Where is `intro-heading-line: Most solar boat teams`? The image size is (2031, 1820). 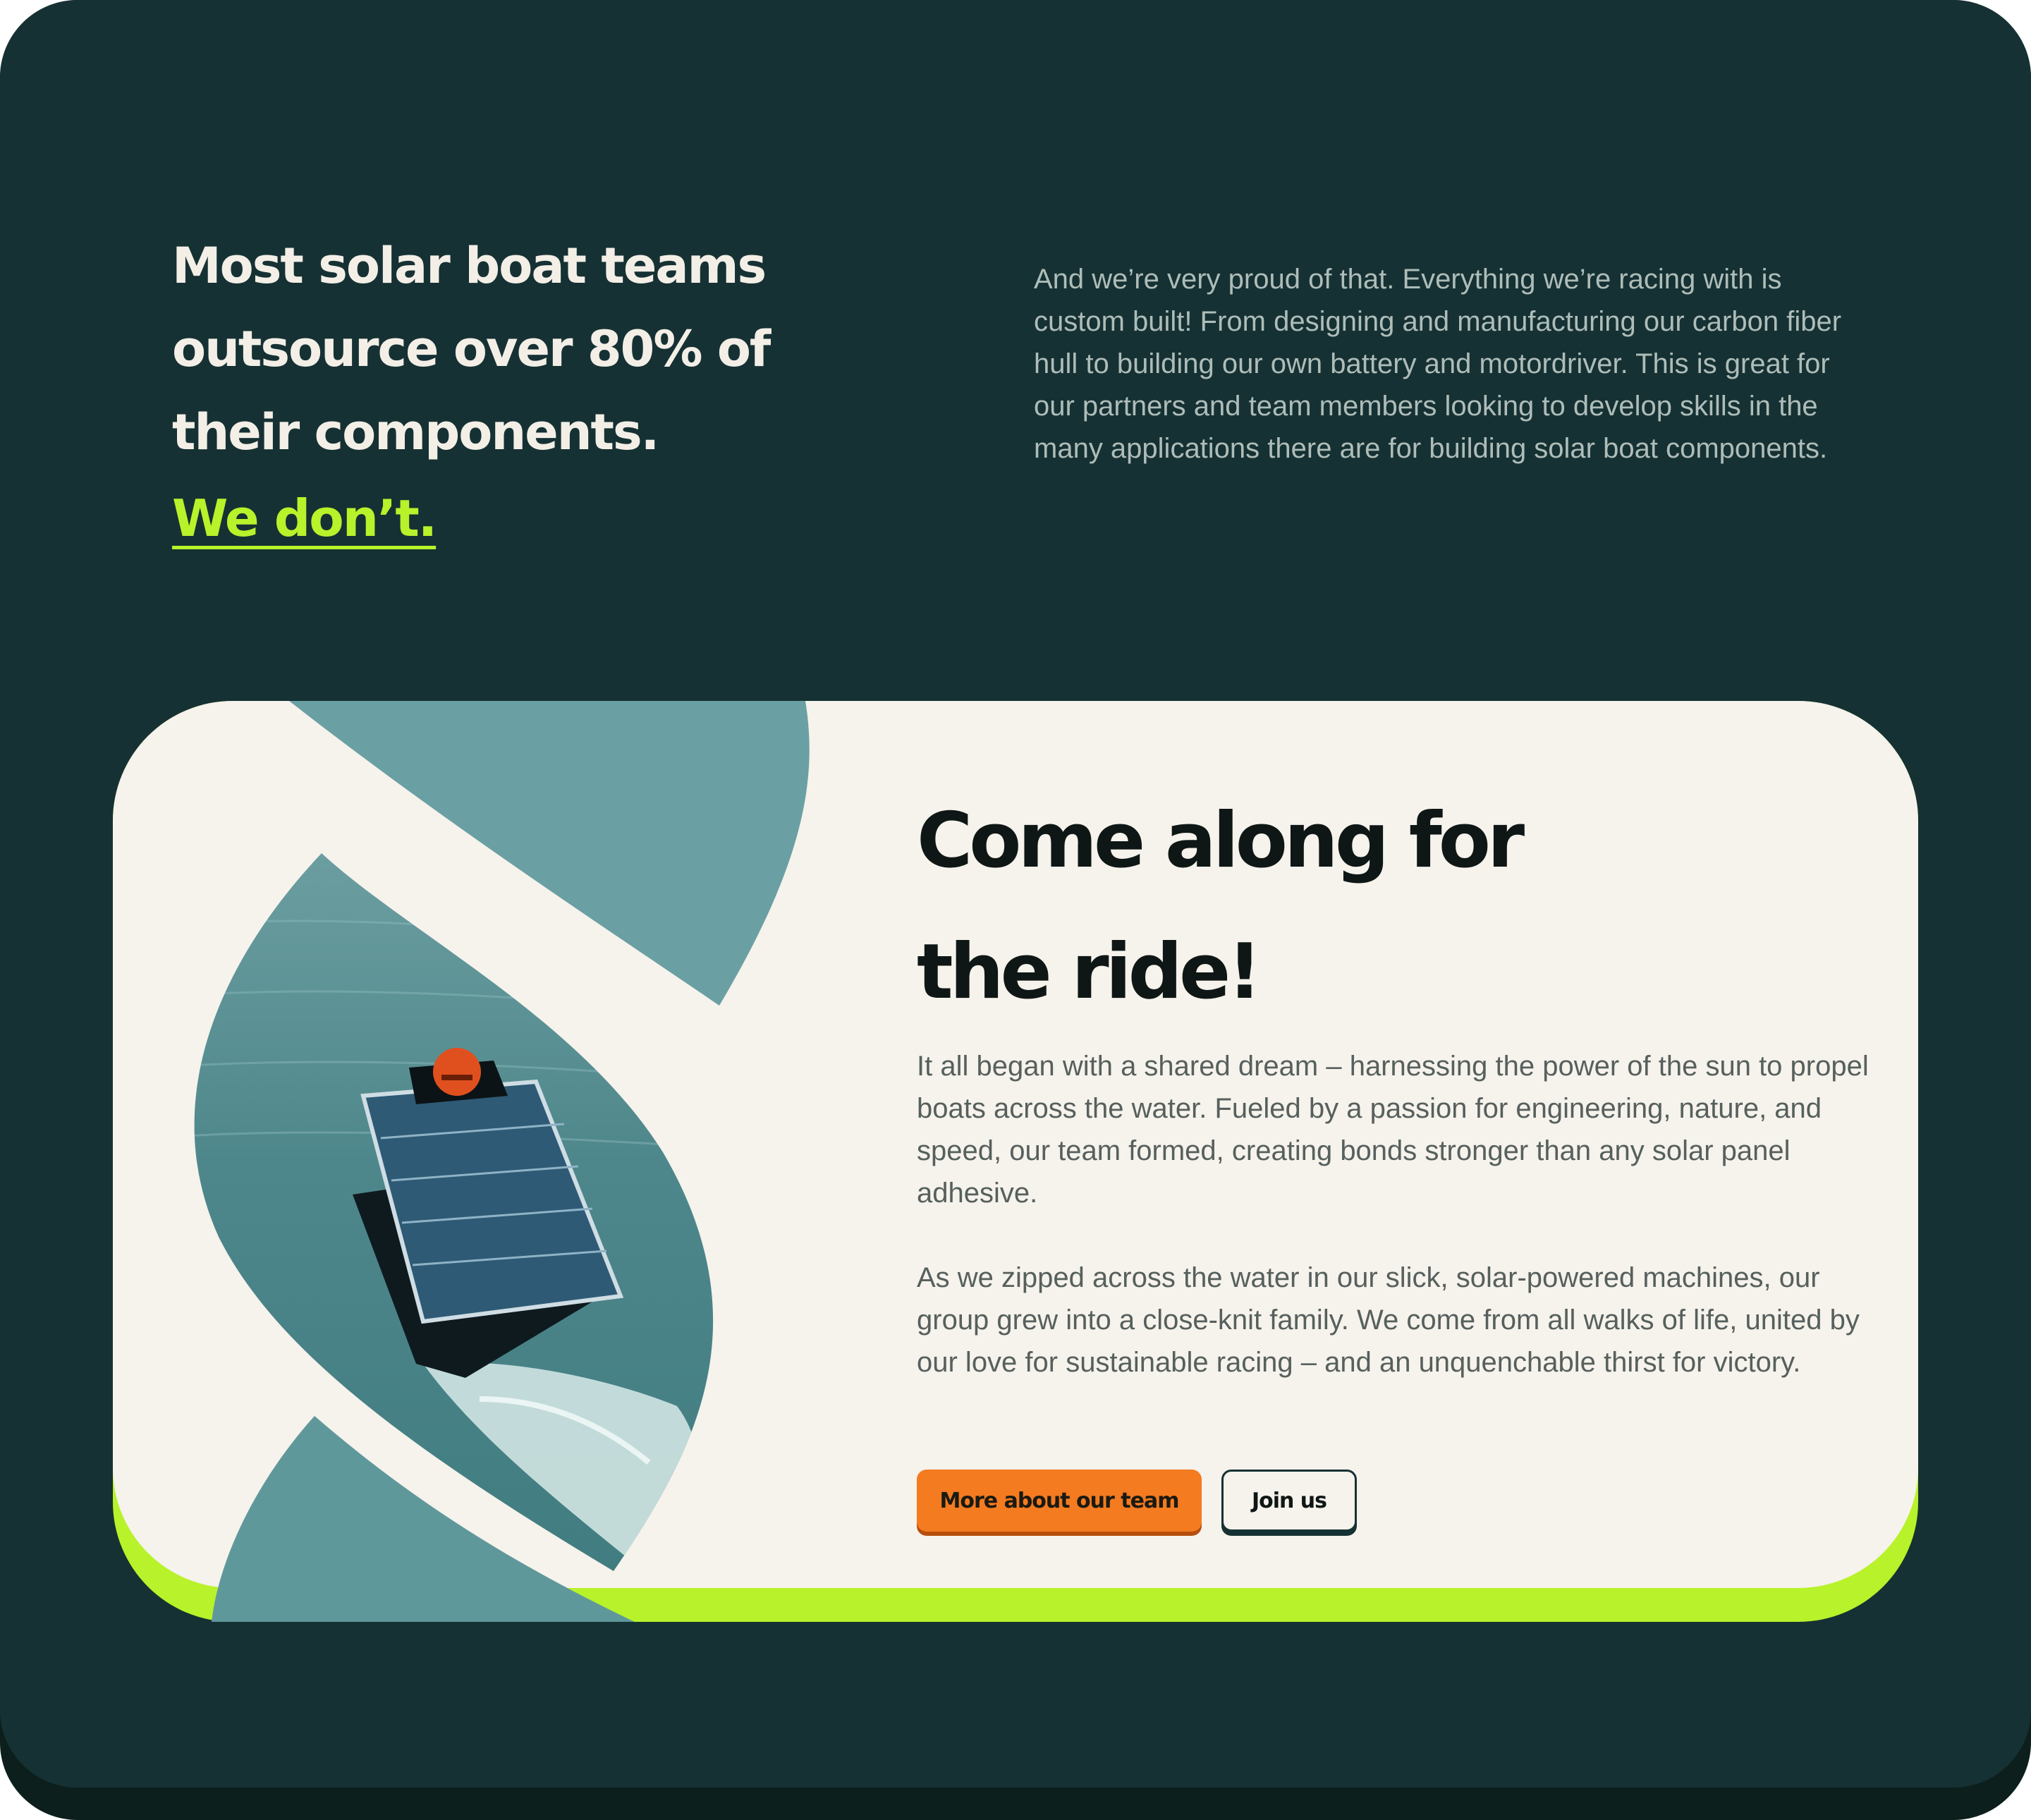
intro-heading-line: Most solar boat teams is located at coordinates (469, 266).